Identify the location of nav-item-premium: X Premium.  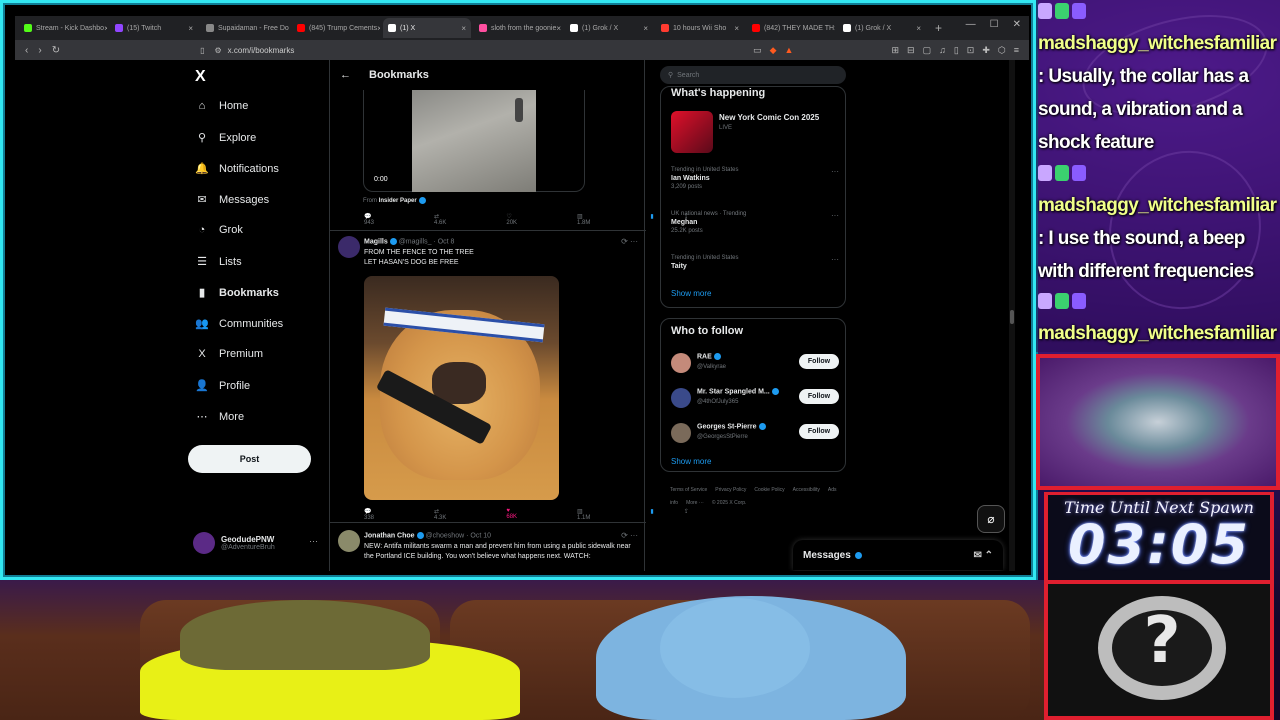
(229, 354).